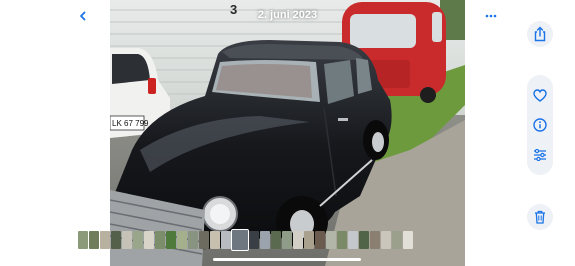  I want to click on license-plate: LK 67 799, so click(130, 123).